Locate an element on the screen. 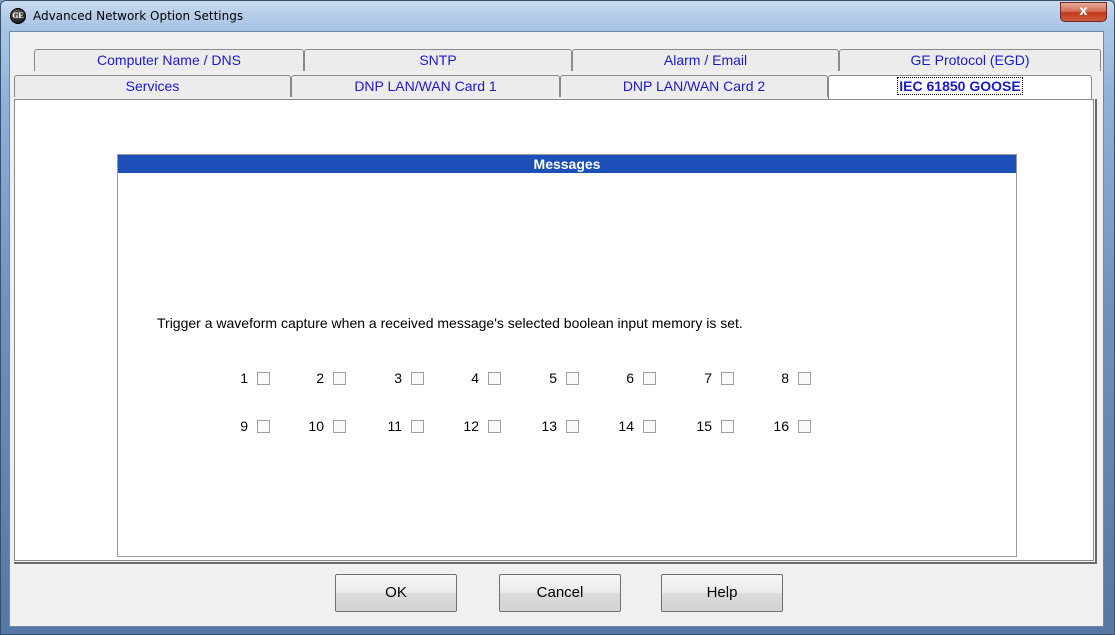 The height and width of the screenshot is (635, 1115). message-4-checkbox: 4 is located at coordinates (475, 378).